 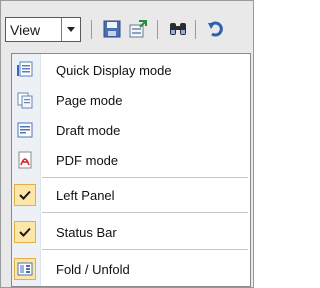 What do you see at coordinates (86, 232) in the screenshot?
I see `menu-item-label: Status Bar` at bounding box center [86, 232].